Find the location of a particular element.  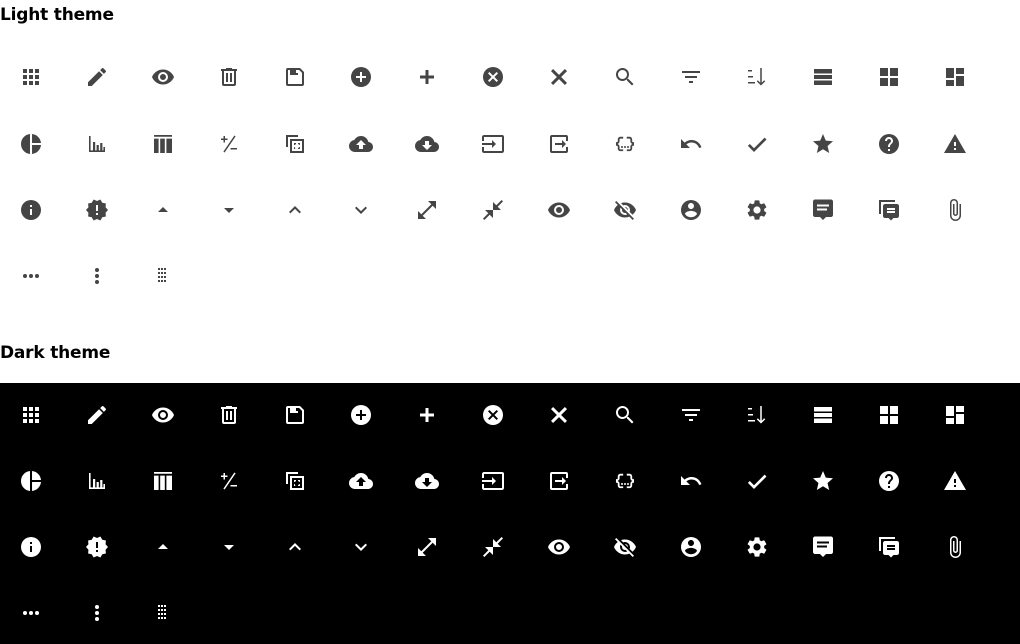

dark-plus-minus-button is located at coordinates (229, 481).